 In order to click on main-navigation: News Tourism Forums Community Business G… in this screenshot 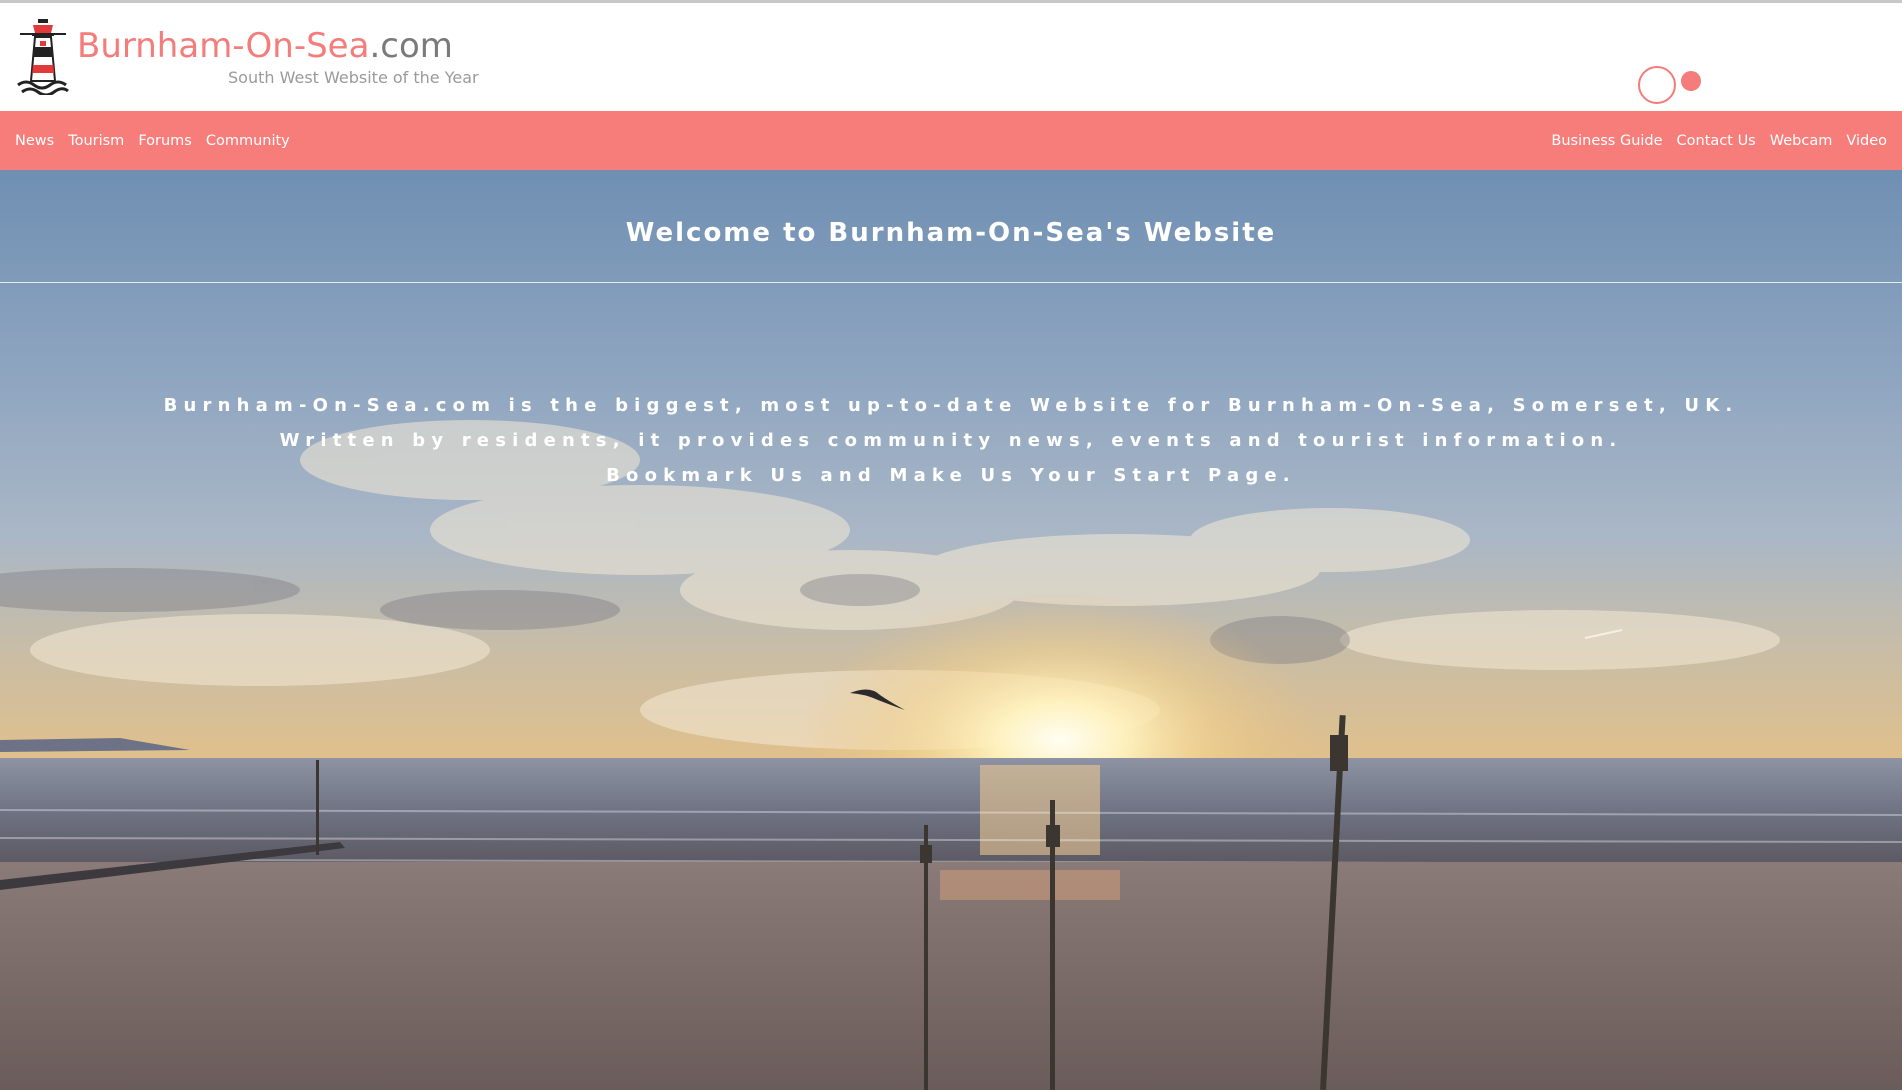, I will do `click(951, 140)`.